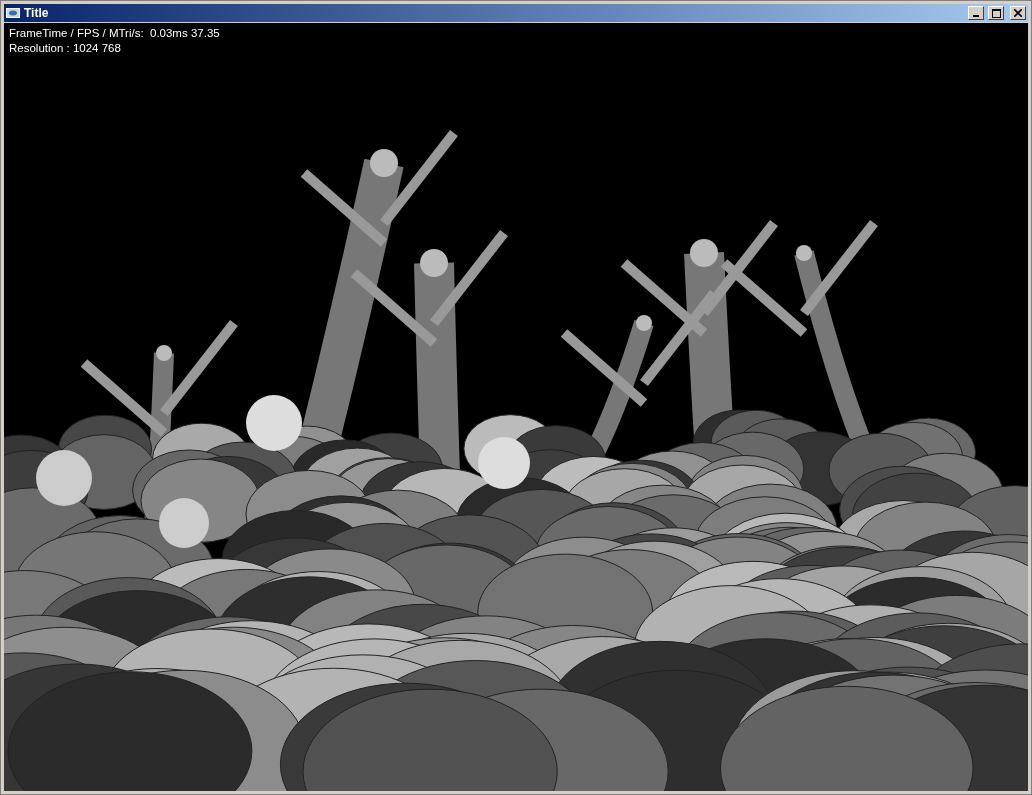 The width and height of the screenshot is (1032, 795). Describe the element at coordinates (976, 13) in the screenshot. I see `minimize-button` at that location.